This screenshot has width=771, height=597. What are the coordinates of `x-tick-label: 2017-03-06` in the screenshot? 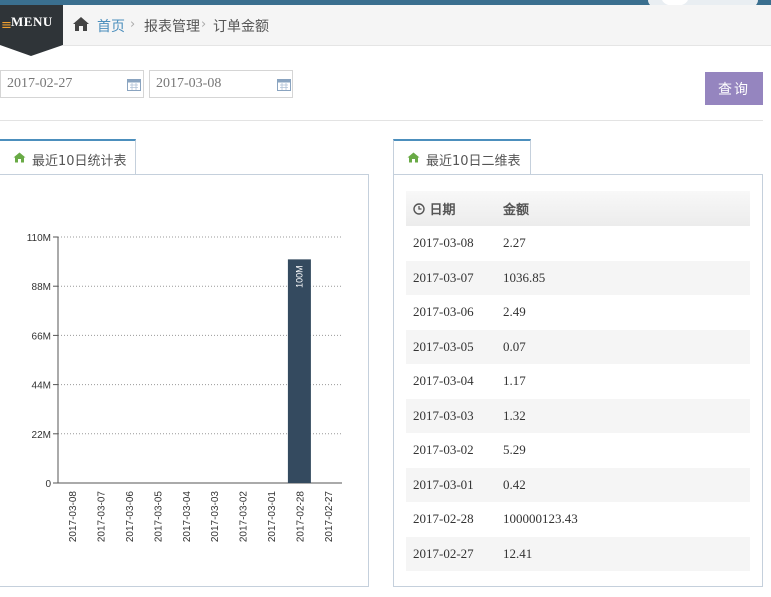 It's located at (130, 517).